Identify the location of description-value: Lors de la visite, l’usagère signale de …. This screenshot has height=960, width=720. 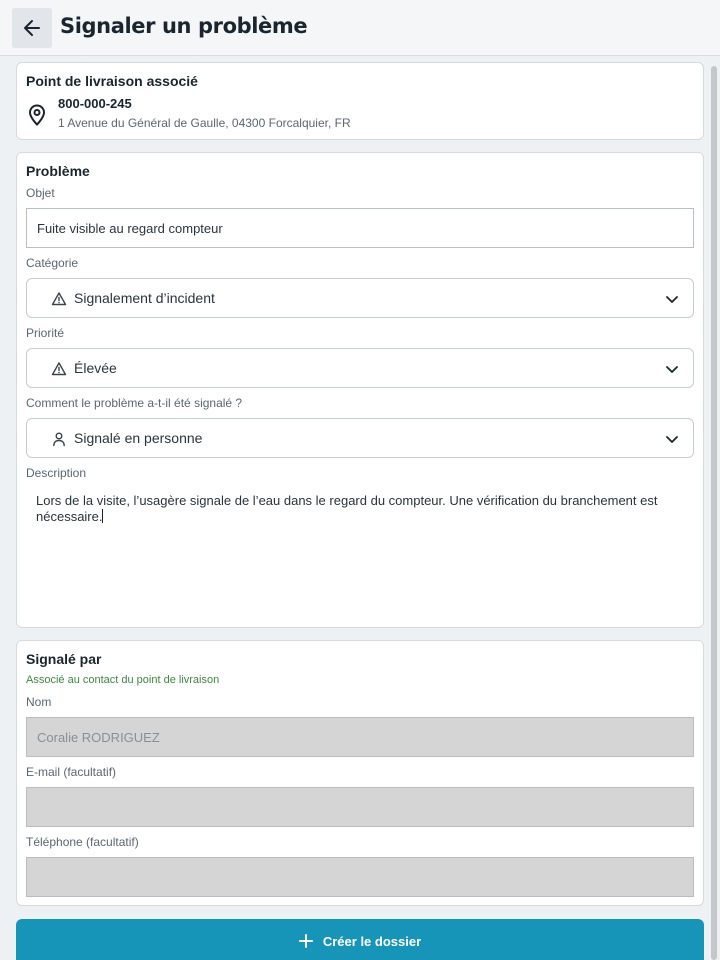
(347, 508).